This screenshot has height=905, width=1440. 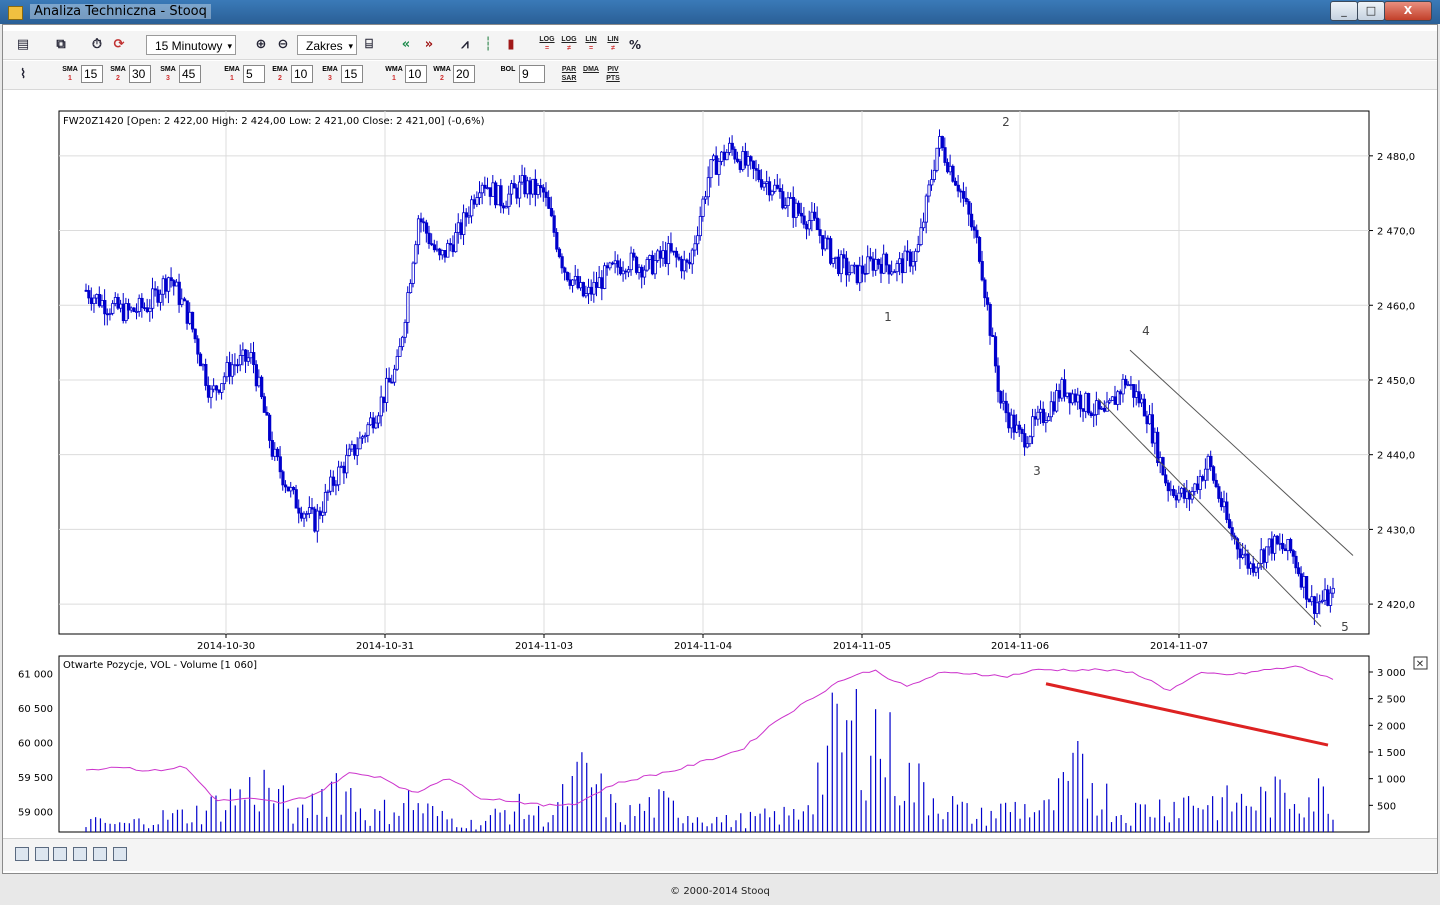 I want to click on dma-button: DMA, so click(x=591, y=75).